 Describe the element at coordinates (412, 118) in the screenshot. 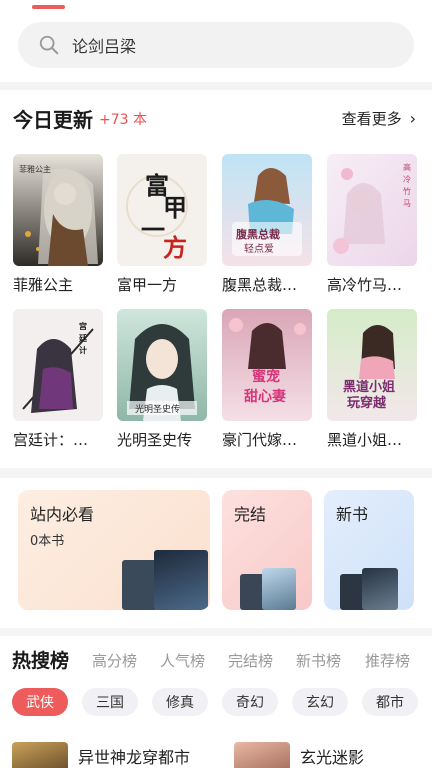

I see `chevron-right-icon: ›` at that location.